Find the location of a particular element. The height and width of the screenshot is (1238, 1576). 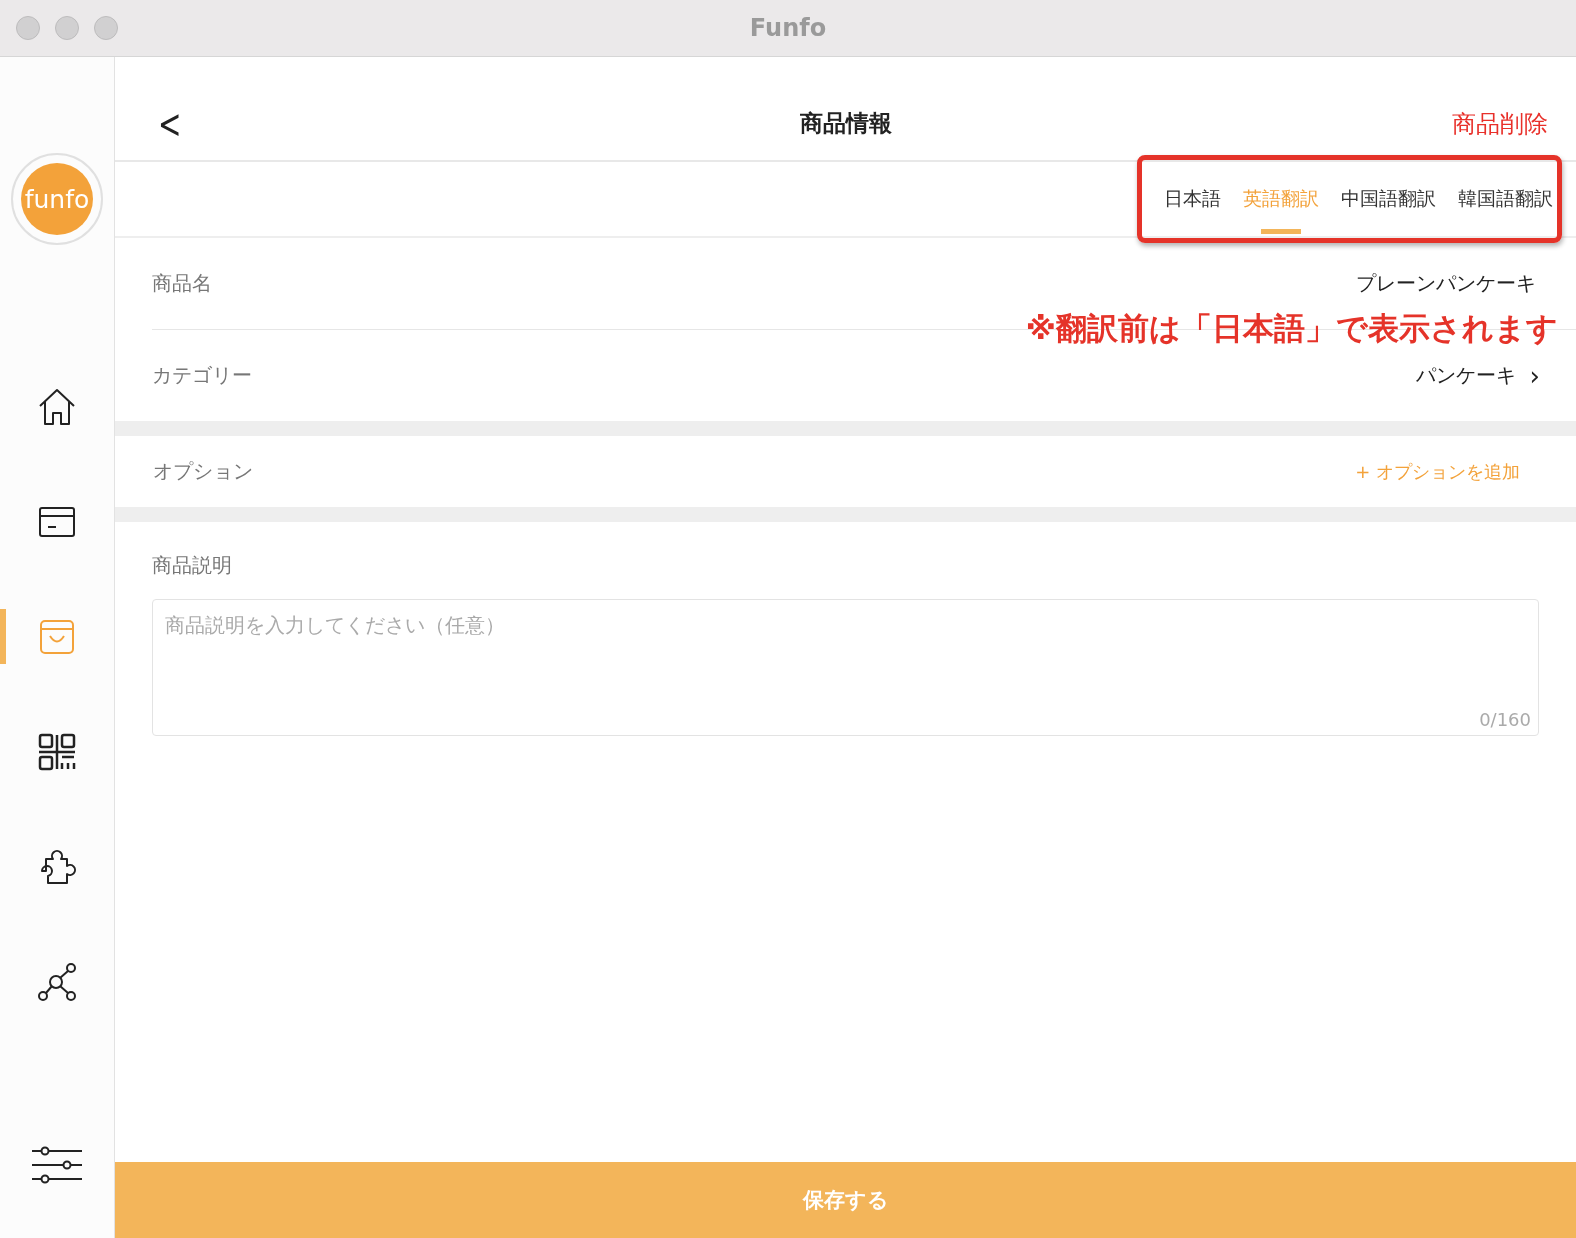

card-icon is located at coordinates (57, 521).